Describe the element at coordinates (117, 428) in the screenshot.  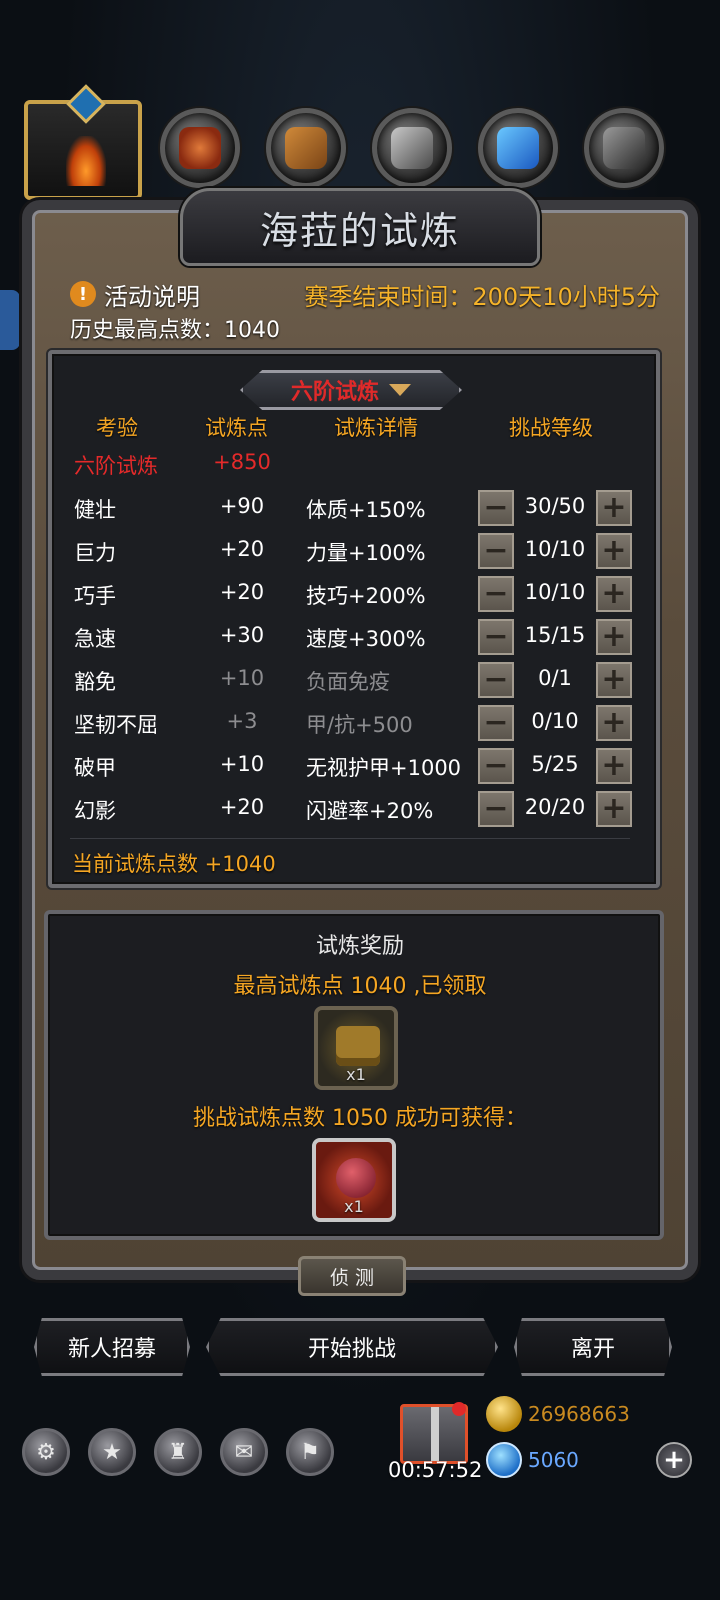
I see `column-header: 考验` at that location.